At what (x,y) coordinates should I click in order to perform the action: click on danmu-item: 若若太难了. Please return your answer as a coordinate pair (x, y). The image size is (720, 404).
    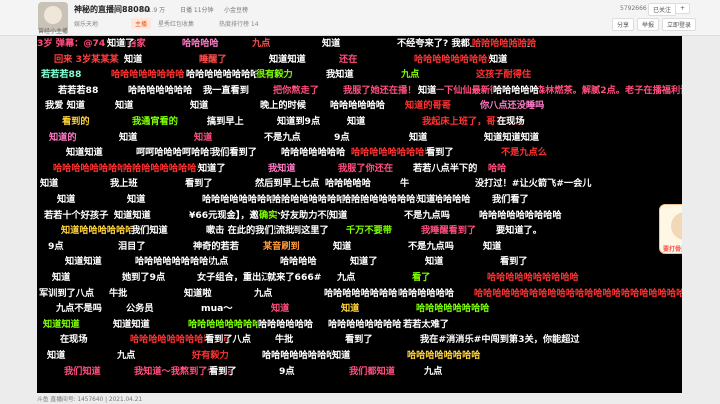
    Looking at the image, I should click on (426, 324).